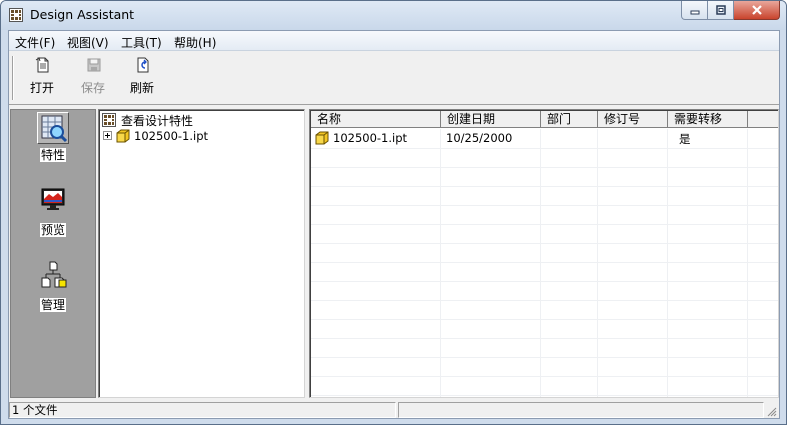  I want to click on menu-view: 视图(V), so click(88, 42).